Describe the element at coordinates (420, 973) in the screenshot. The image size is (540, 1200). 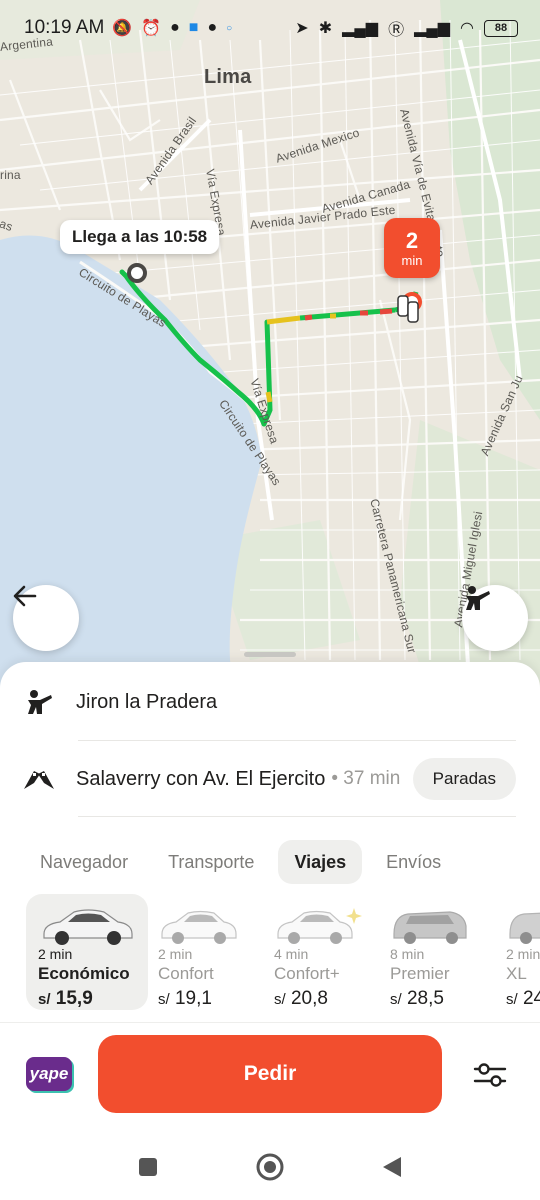
I see `tariff-name: Premier` at that location.